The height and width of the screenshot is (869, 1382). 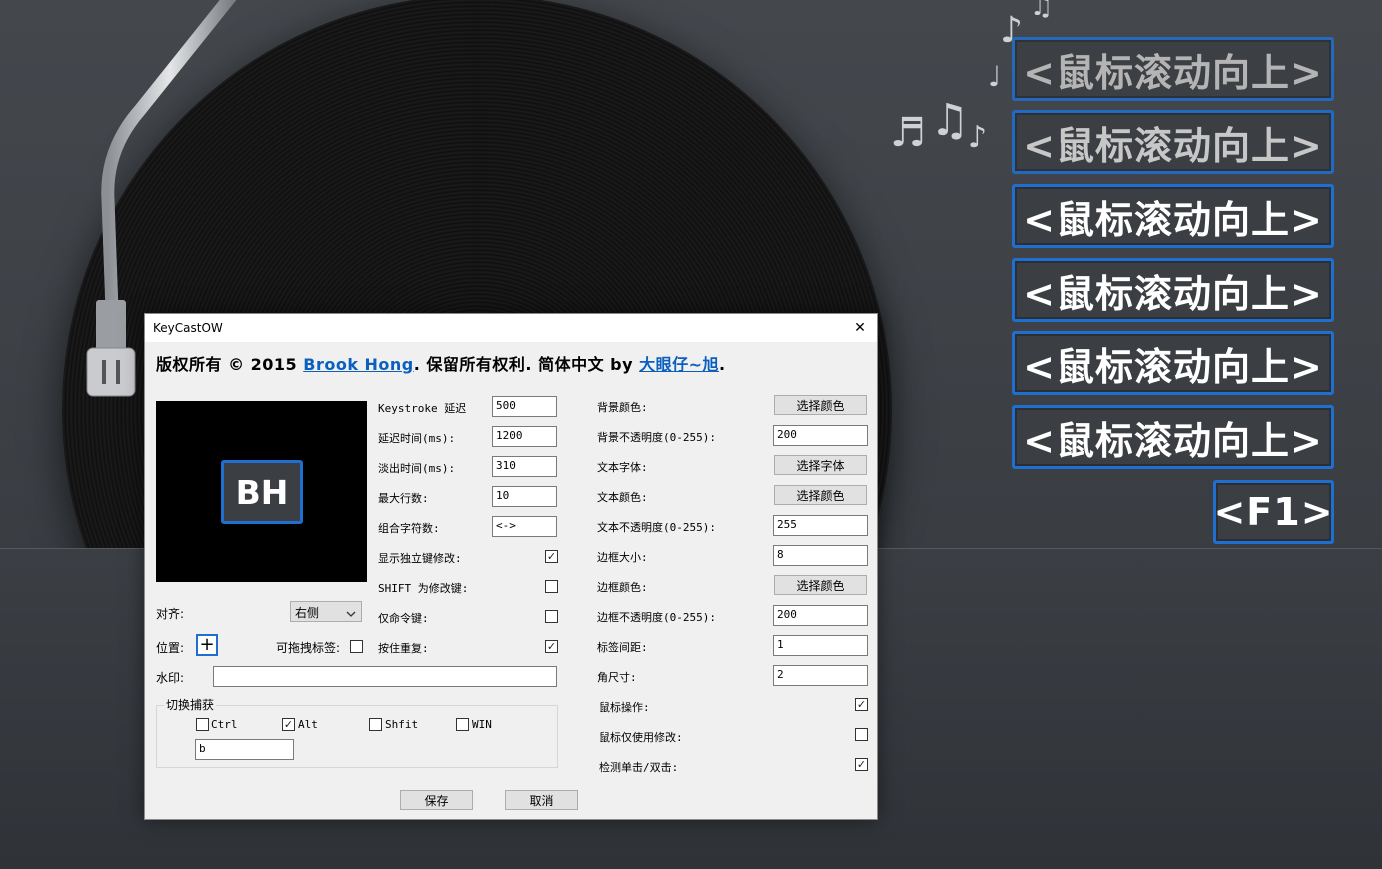 I want to click on music-note-icon: ♩, so click(x=995, y=76).